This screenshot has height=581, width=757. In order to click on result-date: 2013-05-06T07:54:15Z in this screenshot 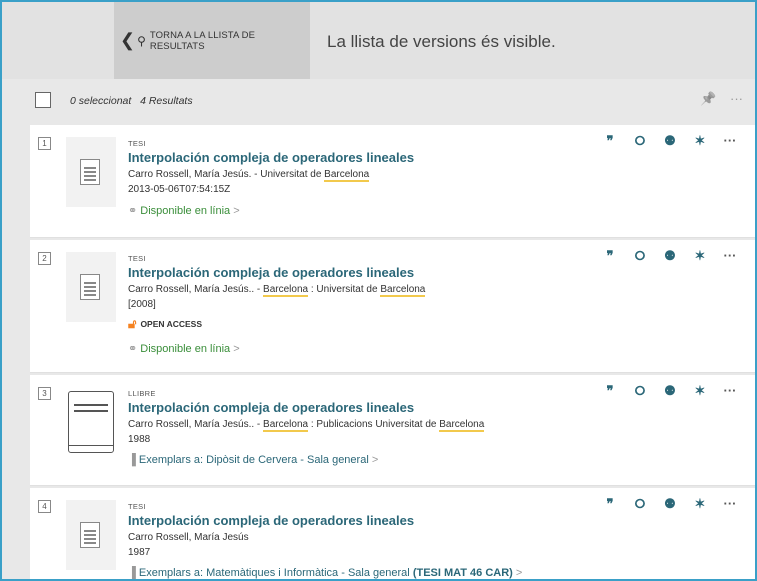, I will do `click(179, 189)`.